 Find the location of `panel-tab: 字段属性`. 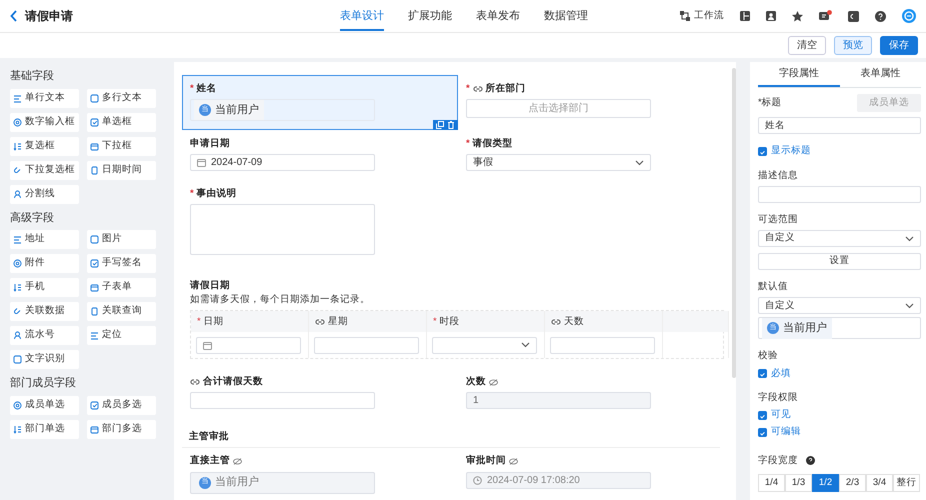

panel-tab: 字段属性 is located at coordinates (799, 74).